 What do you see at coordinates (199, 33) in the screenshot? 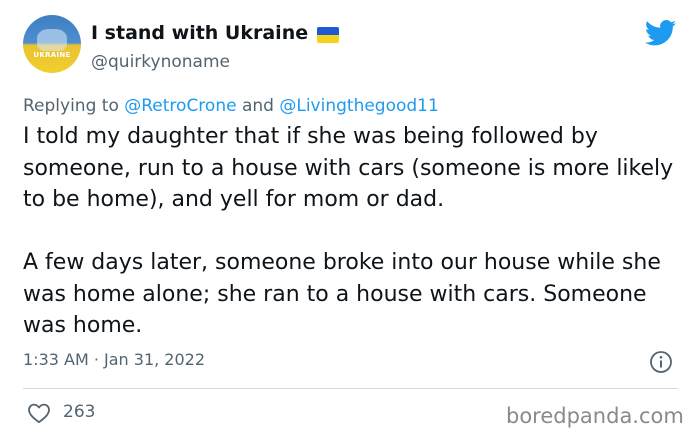
I see `display-name: I stand with Ukraine` at bounding box center [199, 33].